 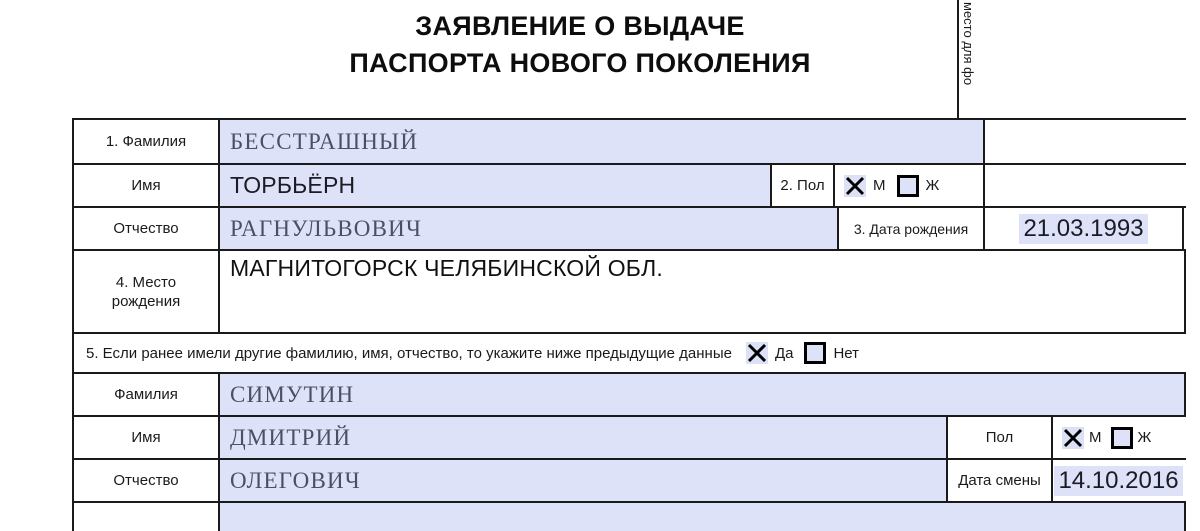 I want to click on previous-sex-male-label: М, so click(x=1095, y=437).